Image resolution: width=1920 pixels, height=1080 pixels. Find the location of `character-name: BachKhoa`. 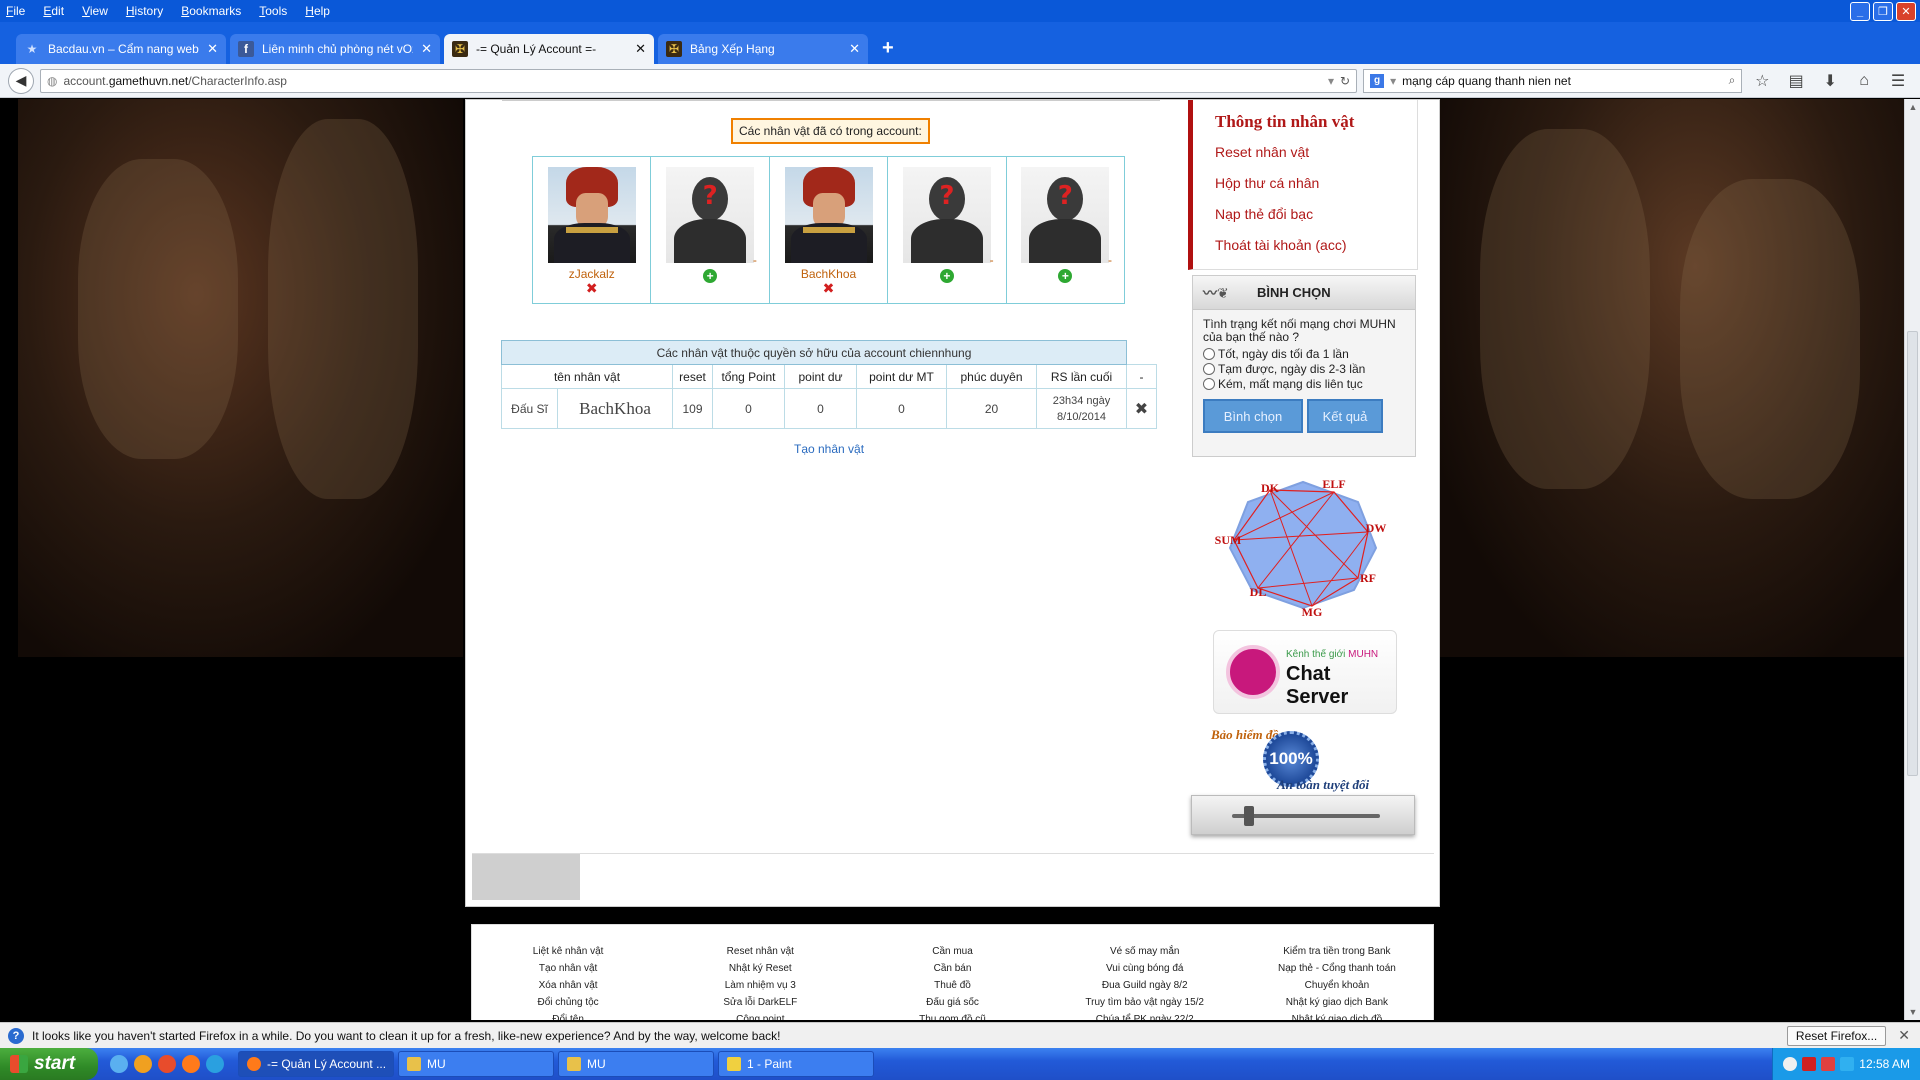

character-name: BachKhoa is located at coordinates (828, 274).